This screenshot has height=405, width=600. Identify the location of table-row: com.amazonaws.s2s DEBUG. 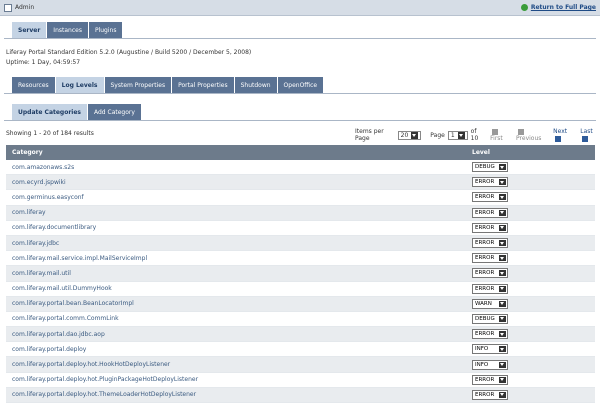
(300, 168).